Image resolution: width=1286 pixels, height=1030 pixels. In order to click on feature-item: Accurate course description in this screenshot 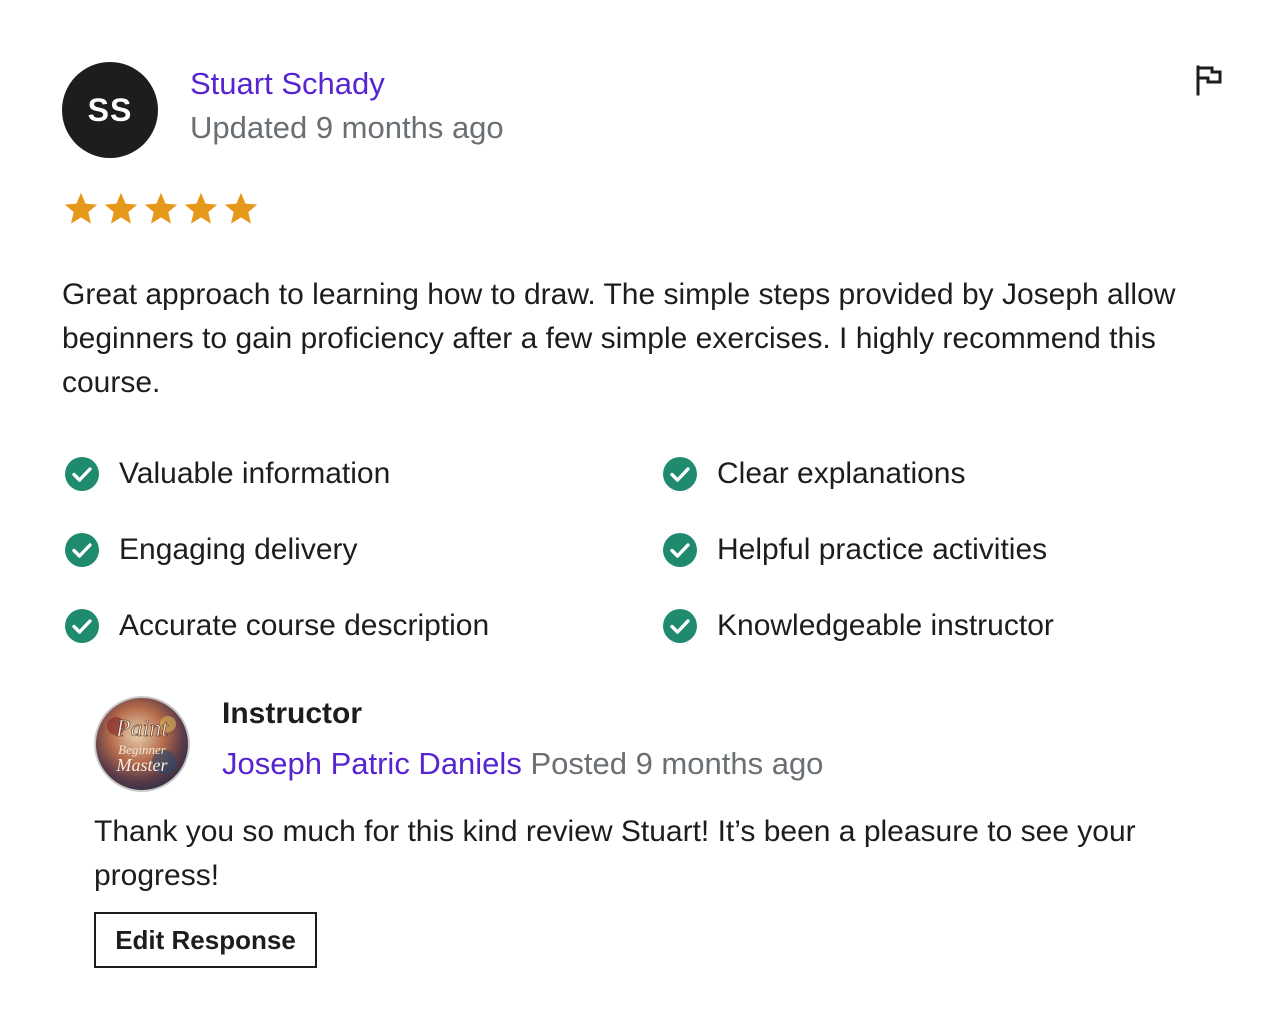, I will do `click(276, 626)`.